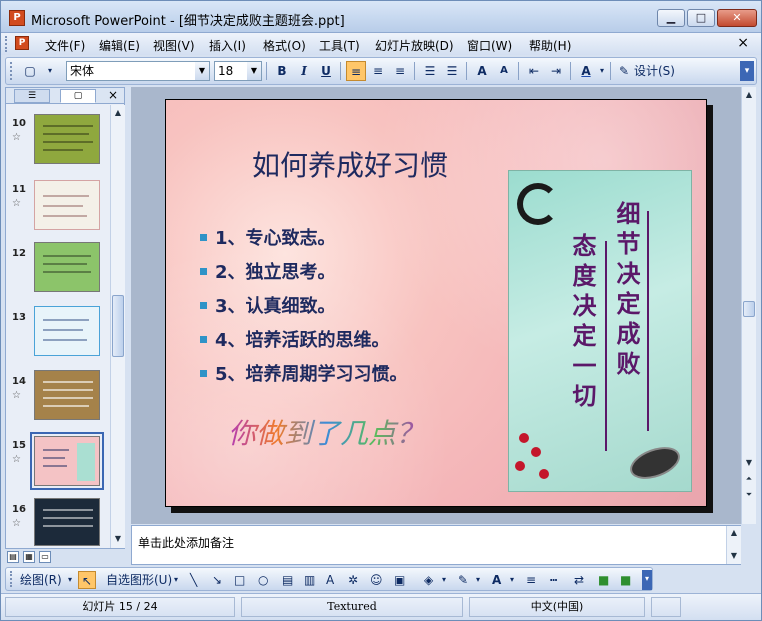 The width and height of the screenshot is (762, 621). What do you see at coordinates (625, 580) in the screenshot?
I see `3d-style-icon: ■` at bounding box center [625, 580].